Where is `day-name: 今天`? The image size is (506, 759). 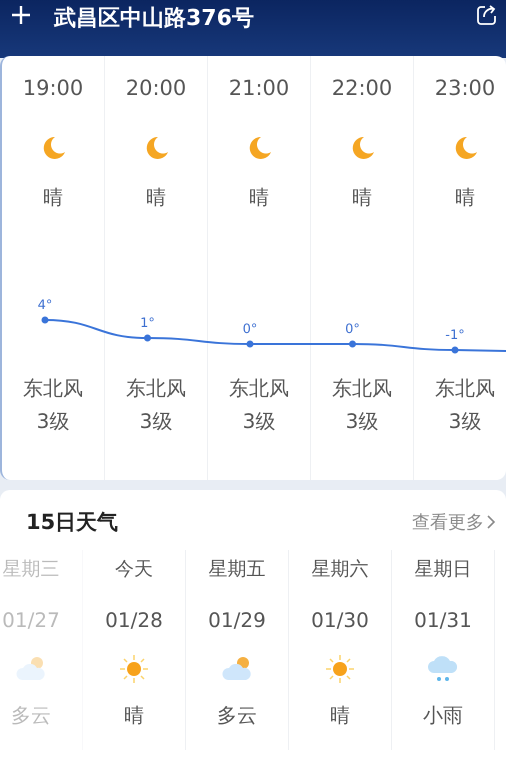 day-name: 今天 is located at coordinates (134, 569).